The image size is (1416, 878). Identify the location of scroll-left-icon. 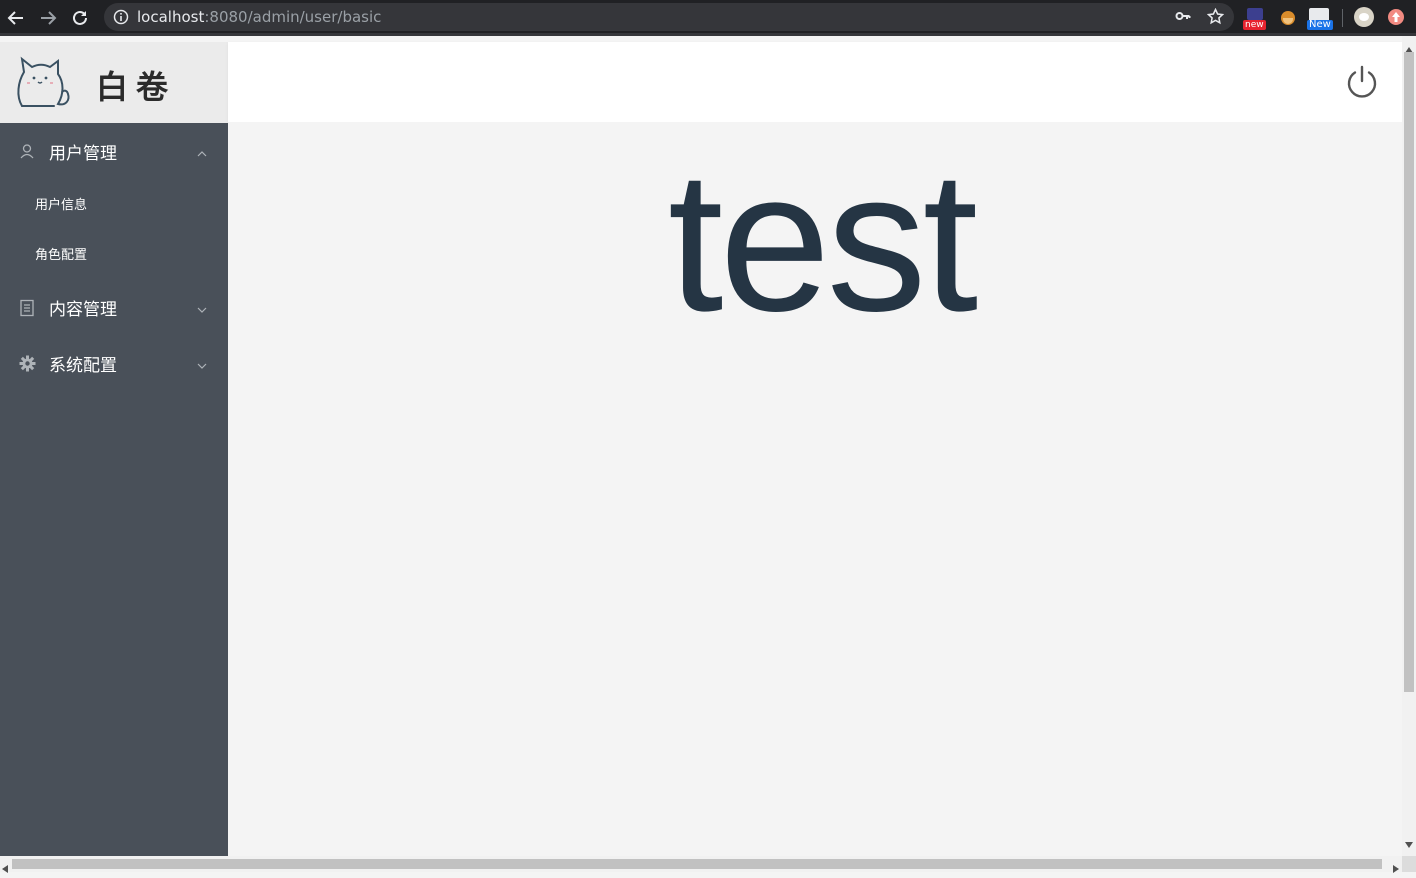
(5, 869).